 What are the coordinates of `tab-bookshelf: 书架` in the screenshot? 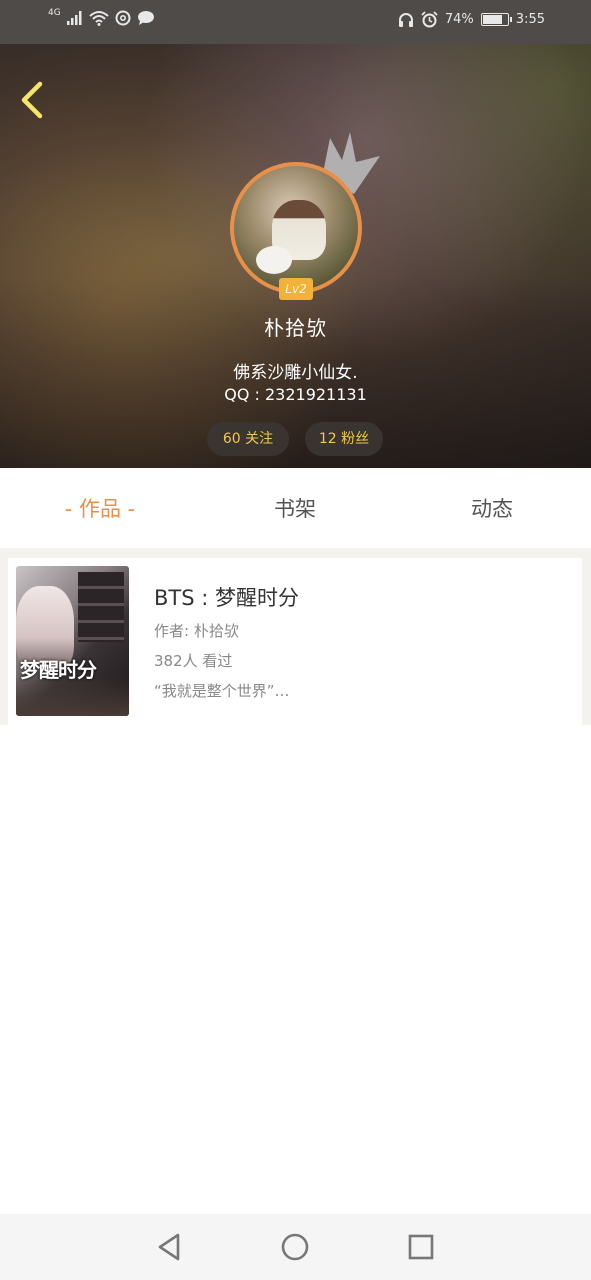 It's located at (295, 508).